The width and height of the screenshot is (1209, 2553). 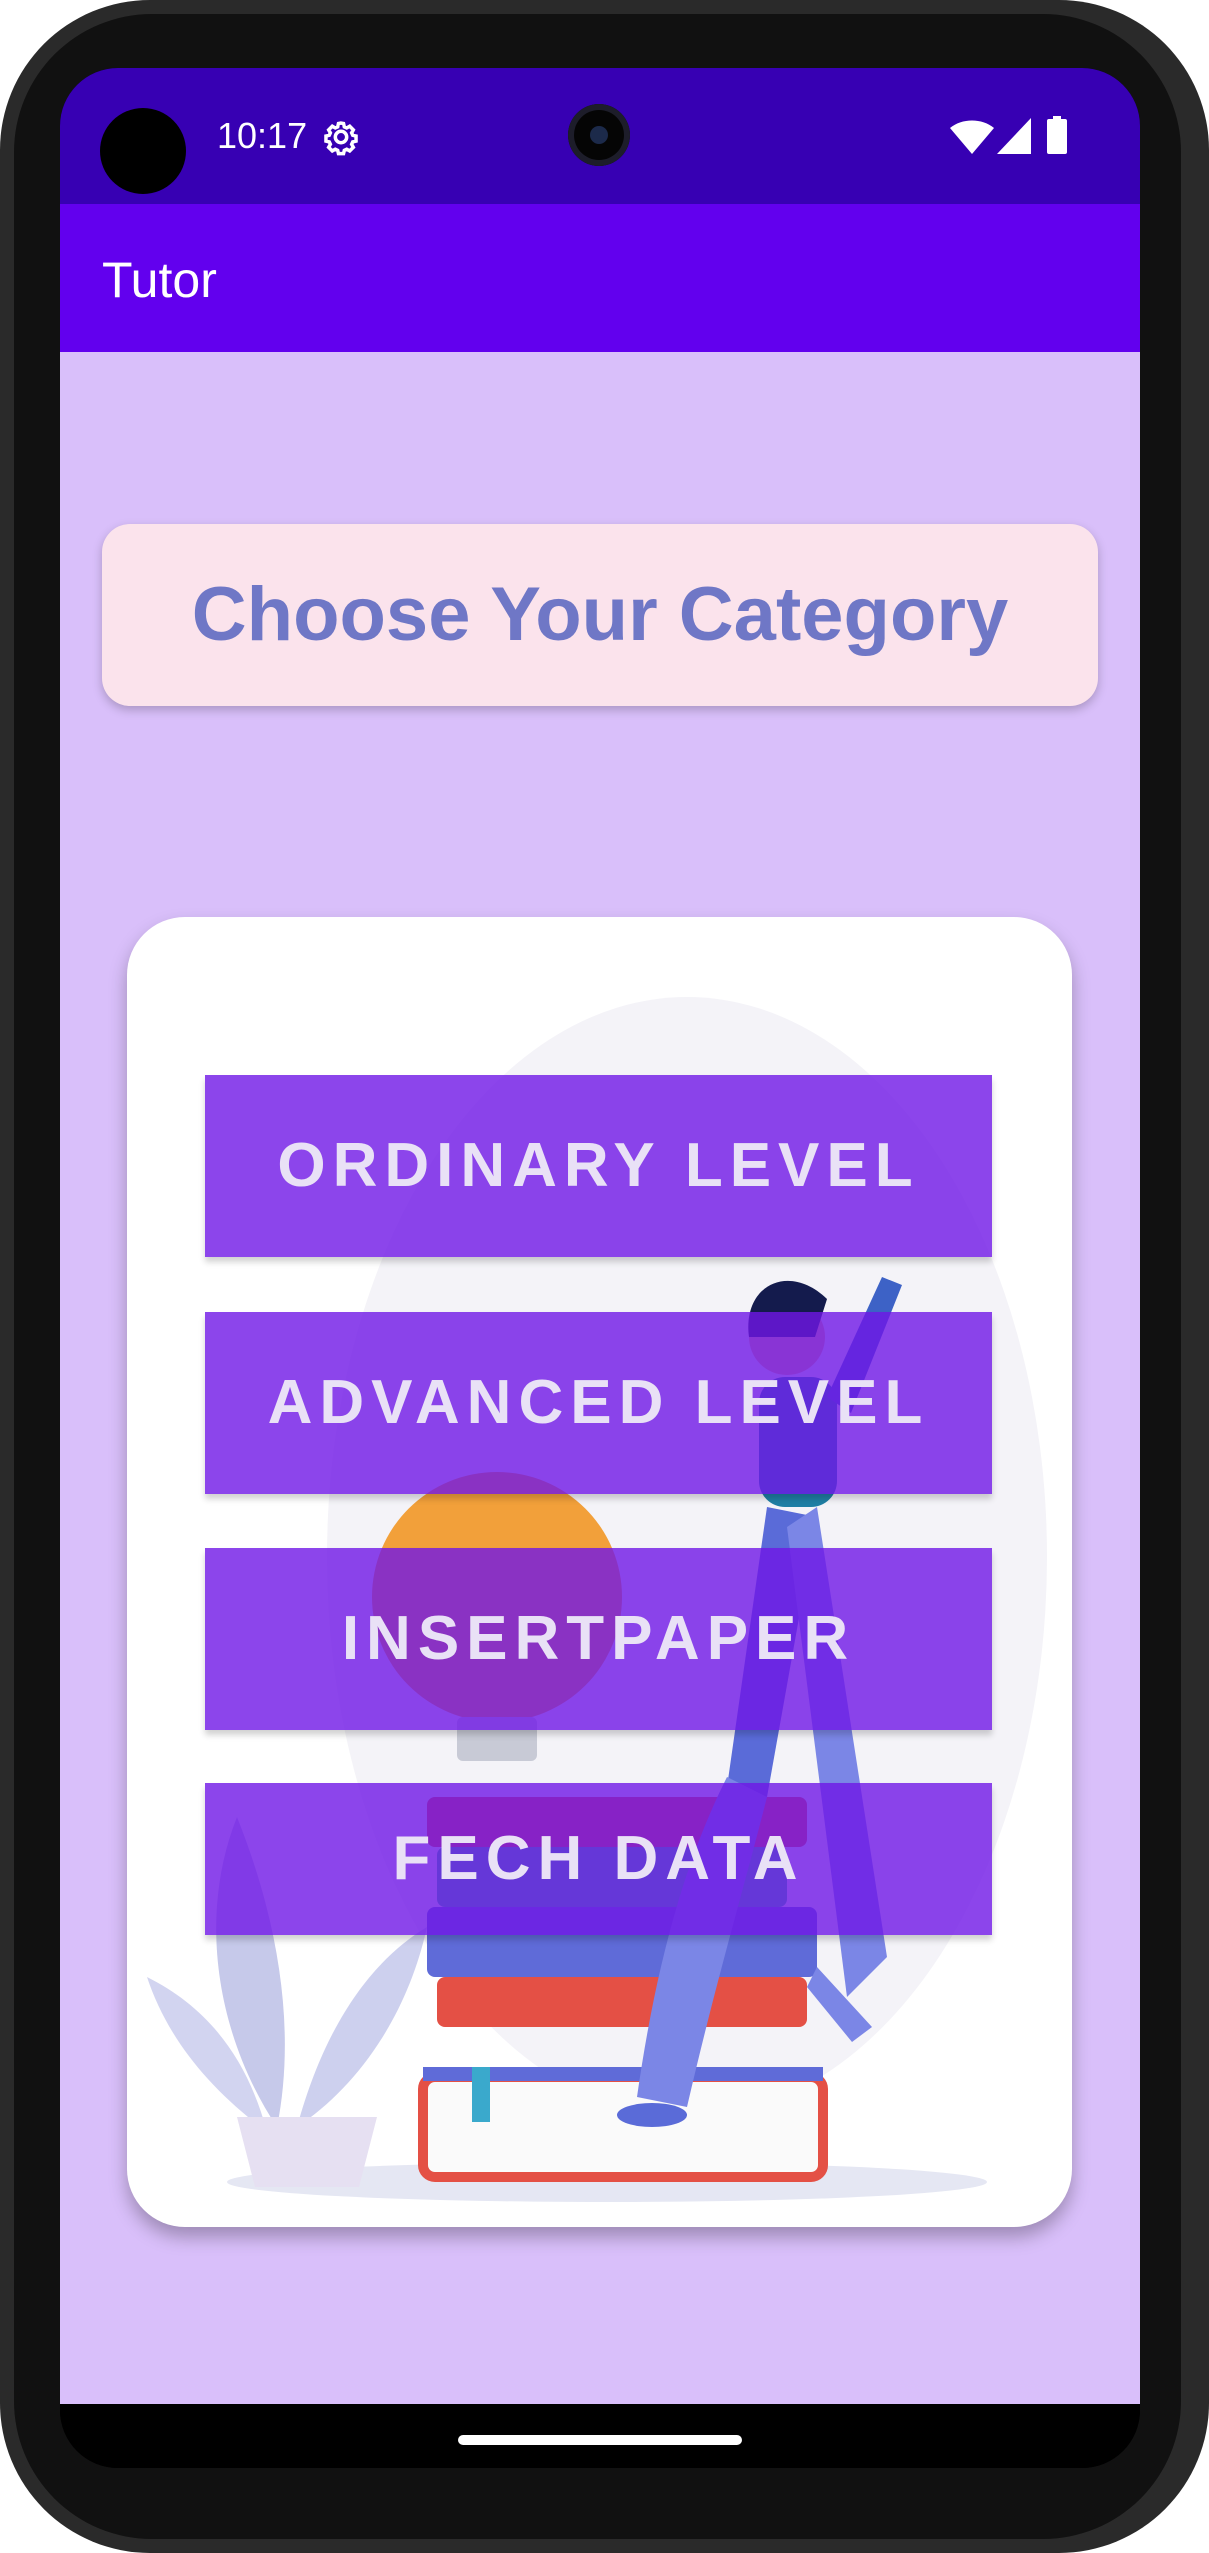 What do you see at coordinates (600, 278) in the screenshot?
I see `app-bar: Tutor` at bounding box center [600, 278].